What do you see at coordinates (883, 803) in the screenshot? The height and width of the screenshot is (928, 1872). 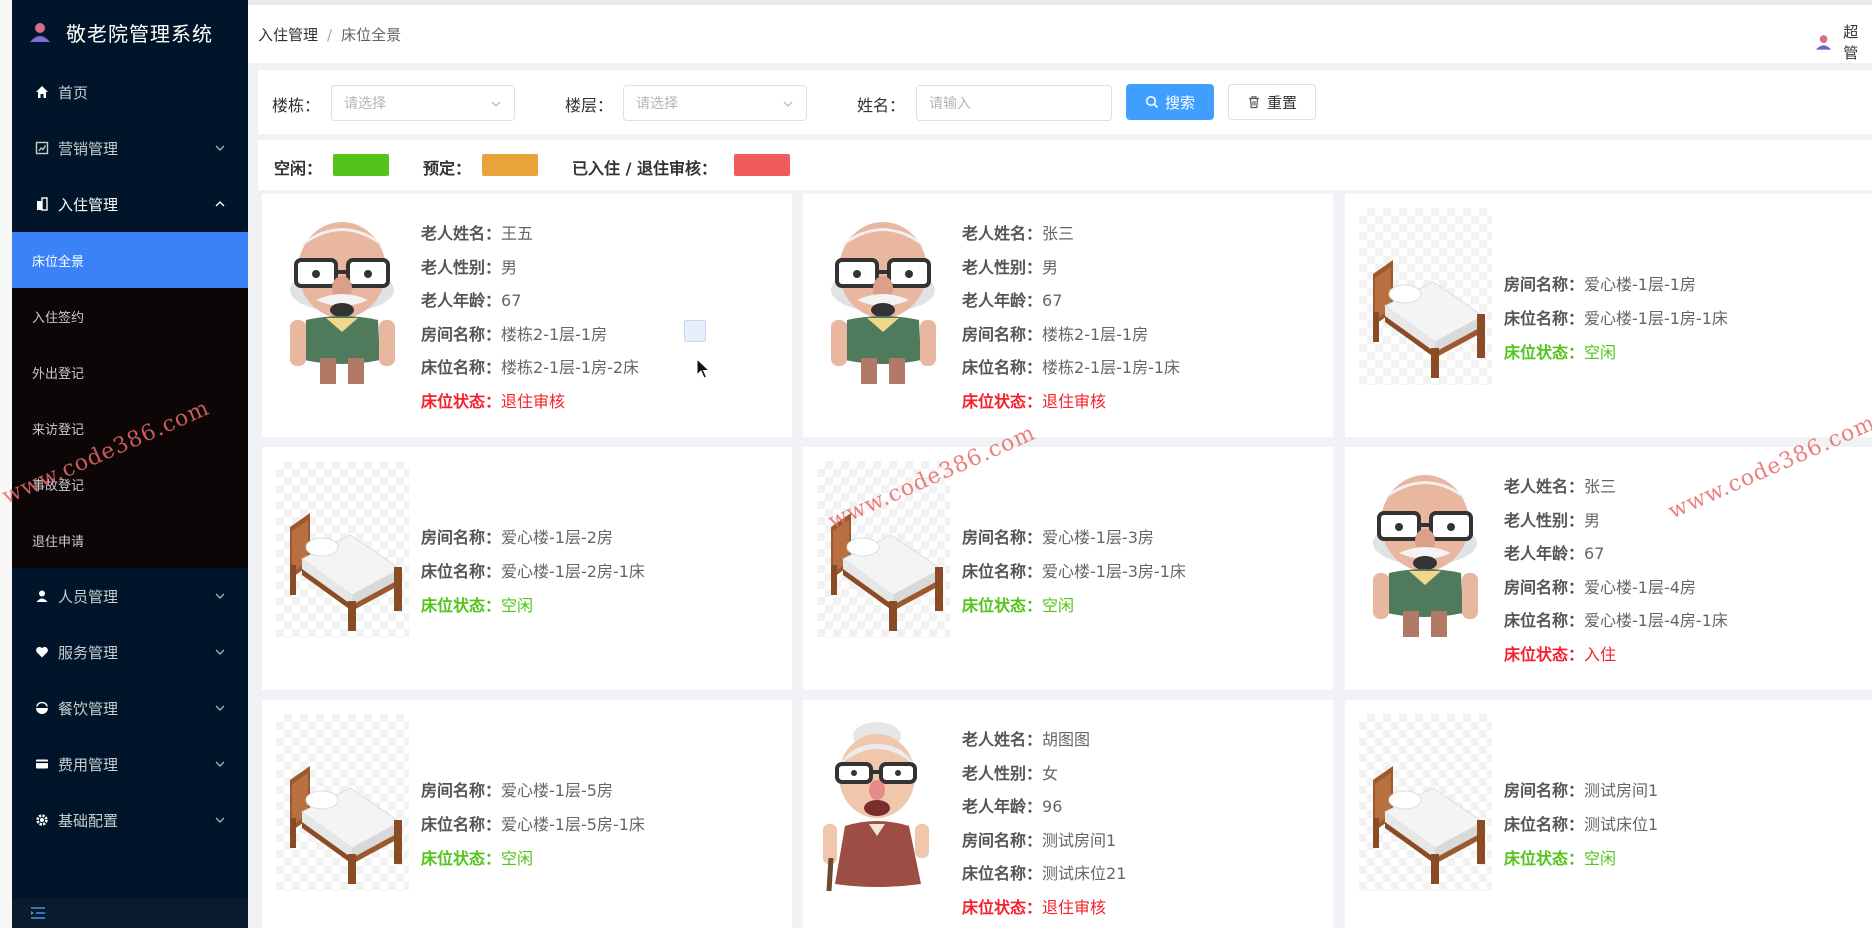 I see `elderly-woman-avatar` at bounding box center [883, 803].